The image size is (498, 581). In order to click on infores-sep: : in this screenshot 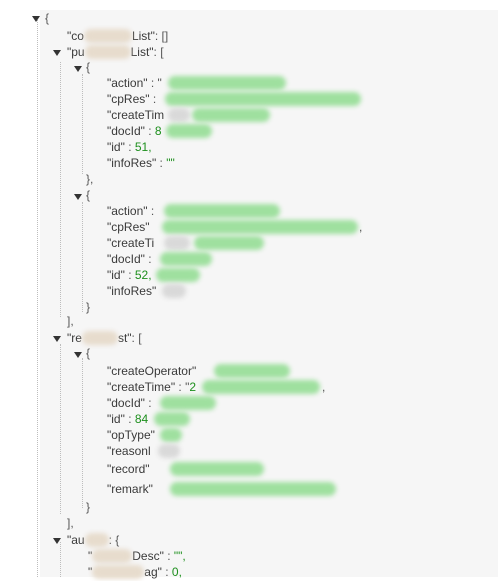, I will do `click(161, 163)`.